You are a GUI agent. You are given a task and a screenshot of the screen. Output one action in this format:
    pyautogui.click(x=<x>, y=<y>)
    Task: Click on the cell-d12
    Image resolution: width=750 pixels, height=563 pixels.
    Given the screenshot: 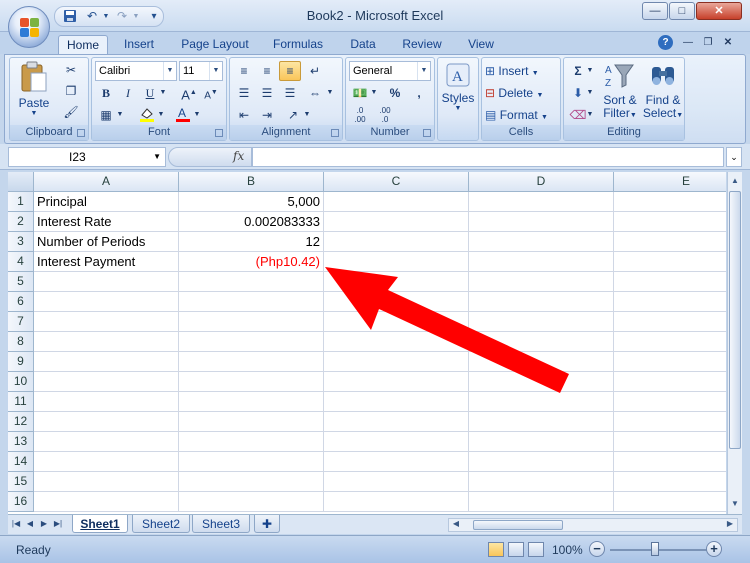 What is the action you would take?
    pyautogui.click(x=541, y=422)
    